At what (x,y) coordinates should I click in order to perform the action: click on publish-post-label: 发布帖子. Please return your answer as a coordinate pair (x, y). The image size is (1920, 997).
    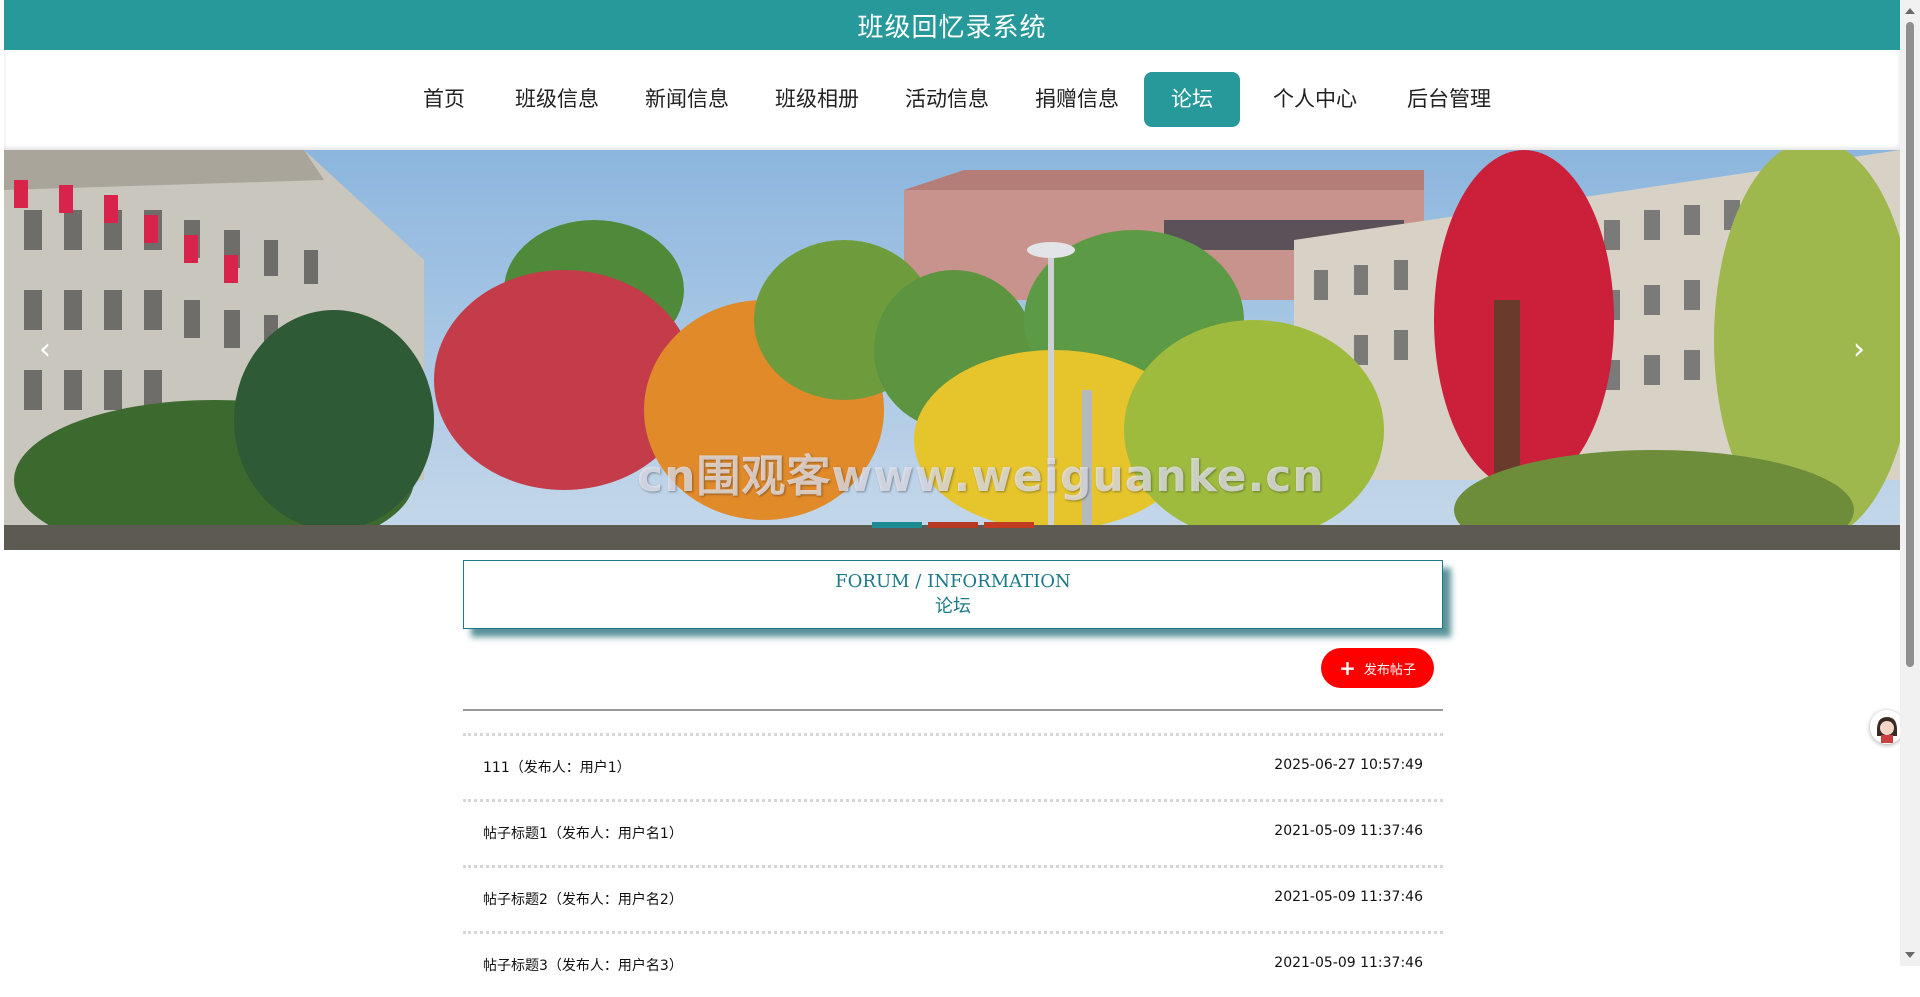
    Looking at the image, I should click on (1389, 670).